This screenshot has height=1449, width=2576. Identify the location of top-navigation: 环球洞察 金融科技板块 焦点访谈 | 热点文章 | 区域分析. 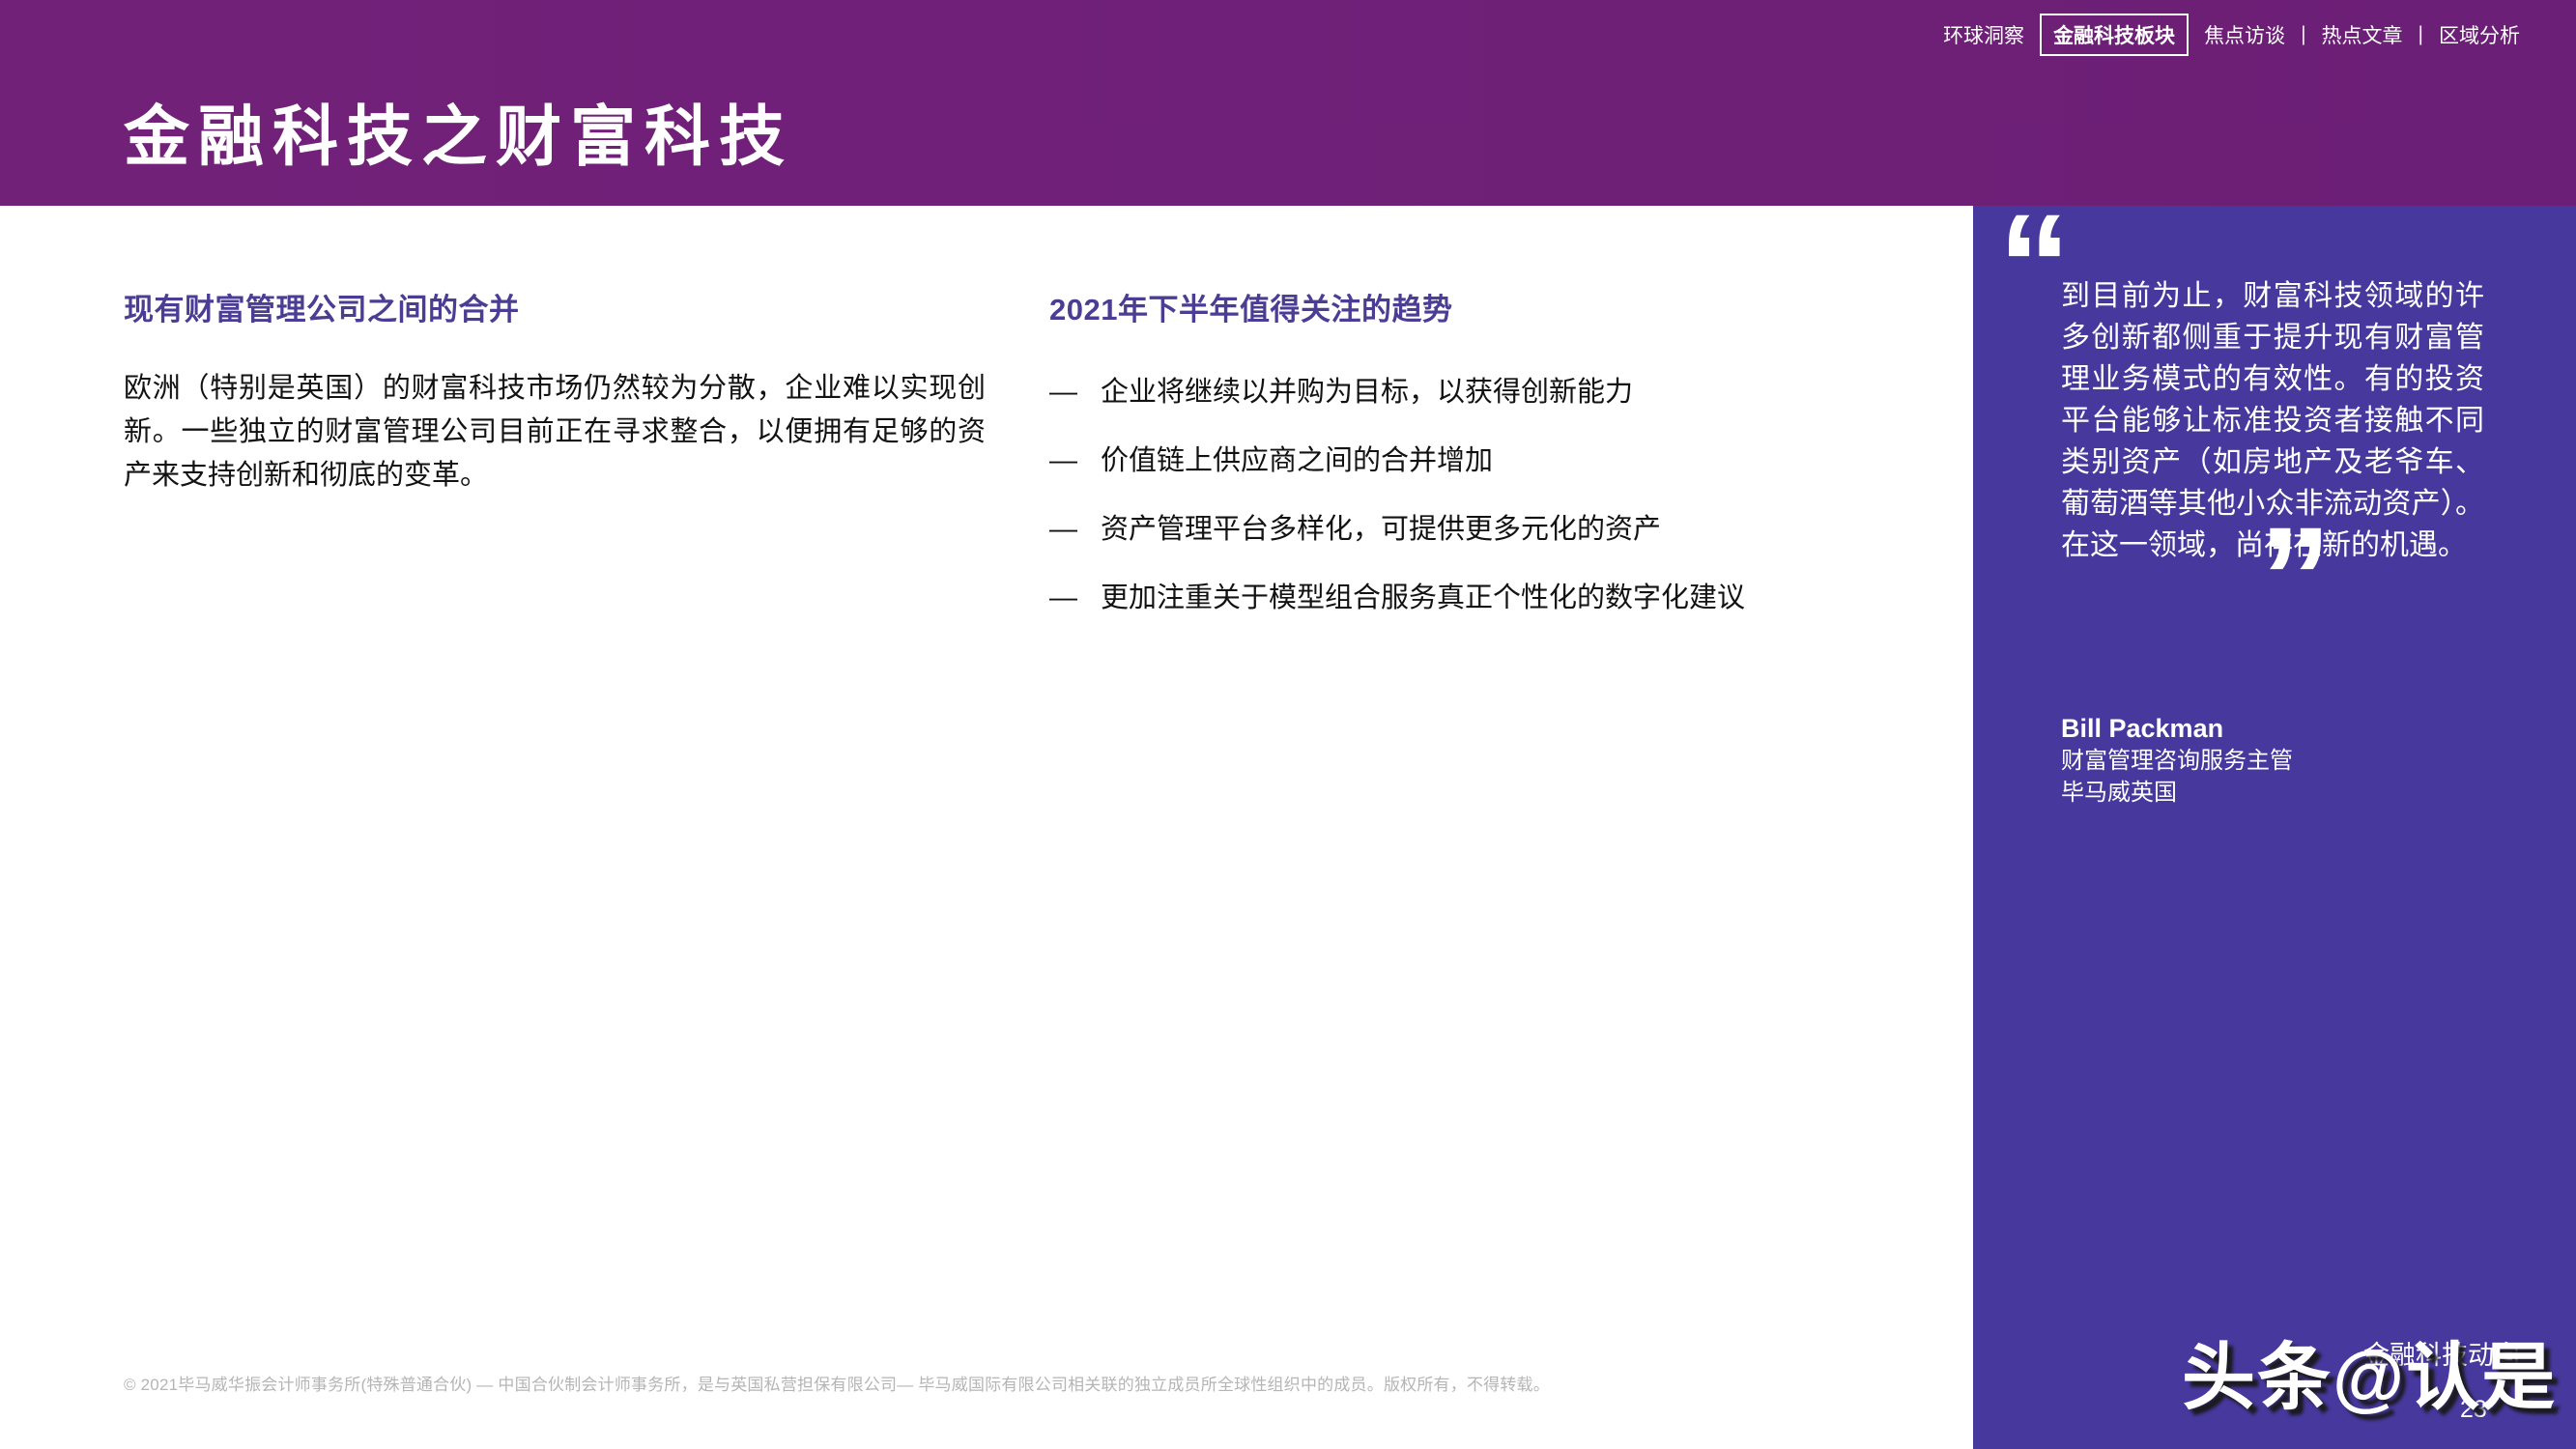
(2231, 35).